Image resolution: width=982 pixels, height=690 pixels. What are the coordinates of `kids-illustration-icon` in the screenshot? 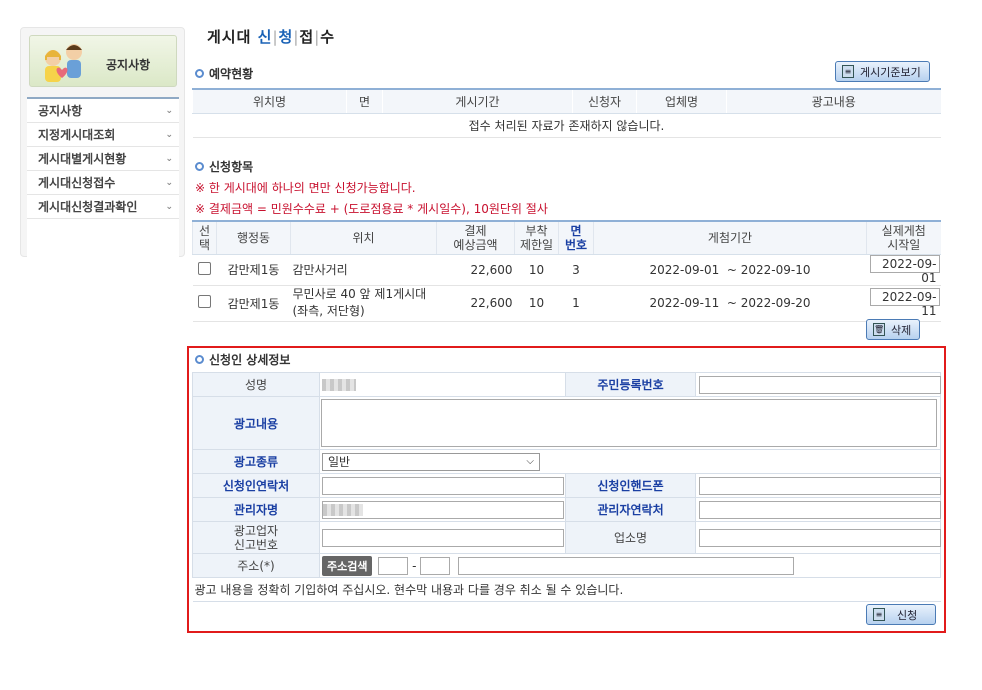 It's located at (63, 63).